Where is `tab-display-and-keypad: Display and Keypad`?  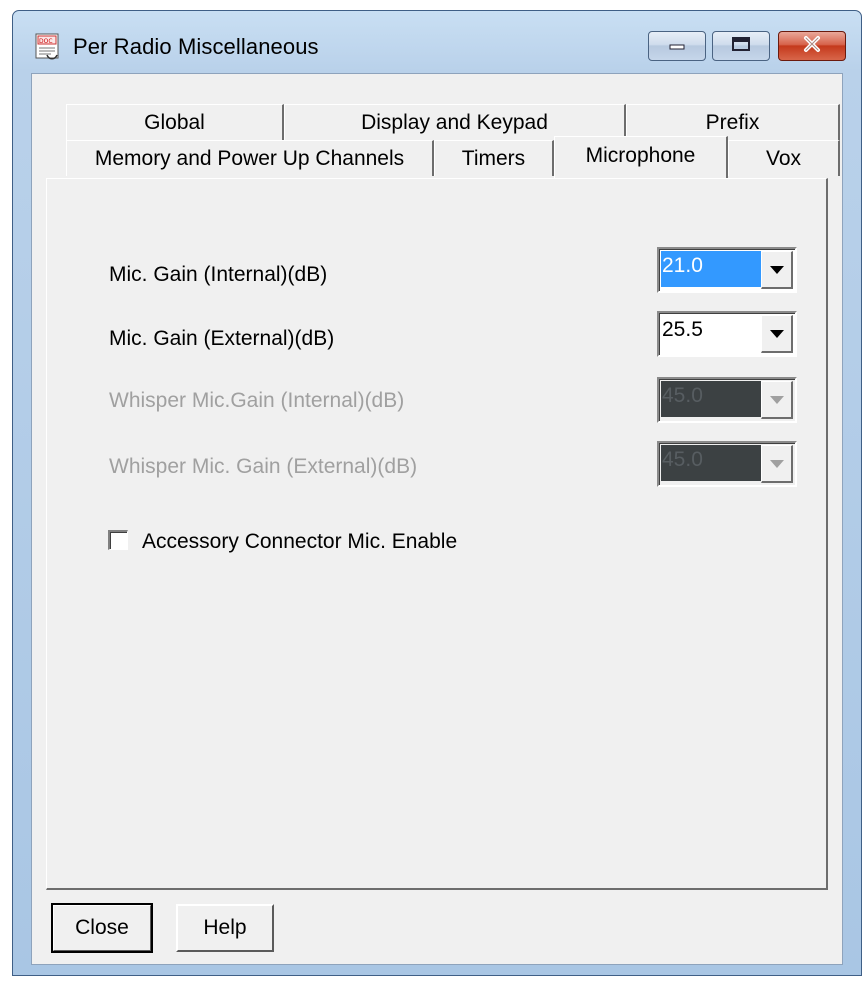
tab-display-and-keypad: Display and Keypad is located at coordinates (455, 122).